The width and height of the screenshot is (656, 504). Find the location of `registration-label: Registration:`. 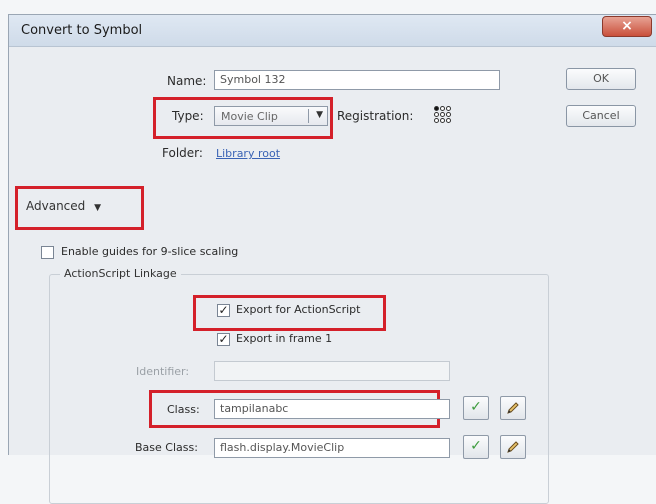

registration-label: Registration: is located at coordinates (375, 116).